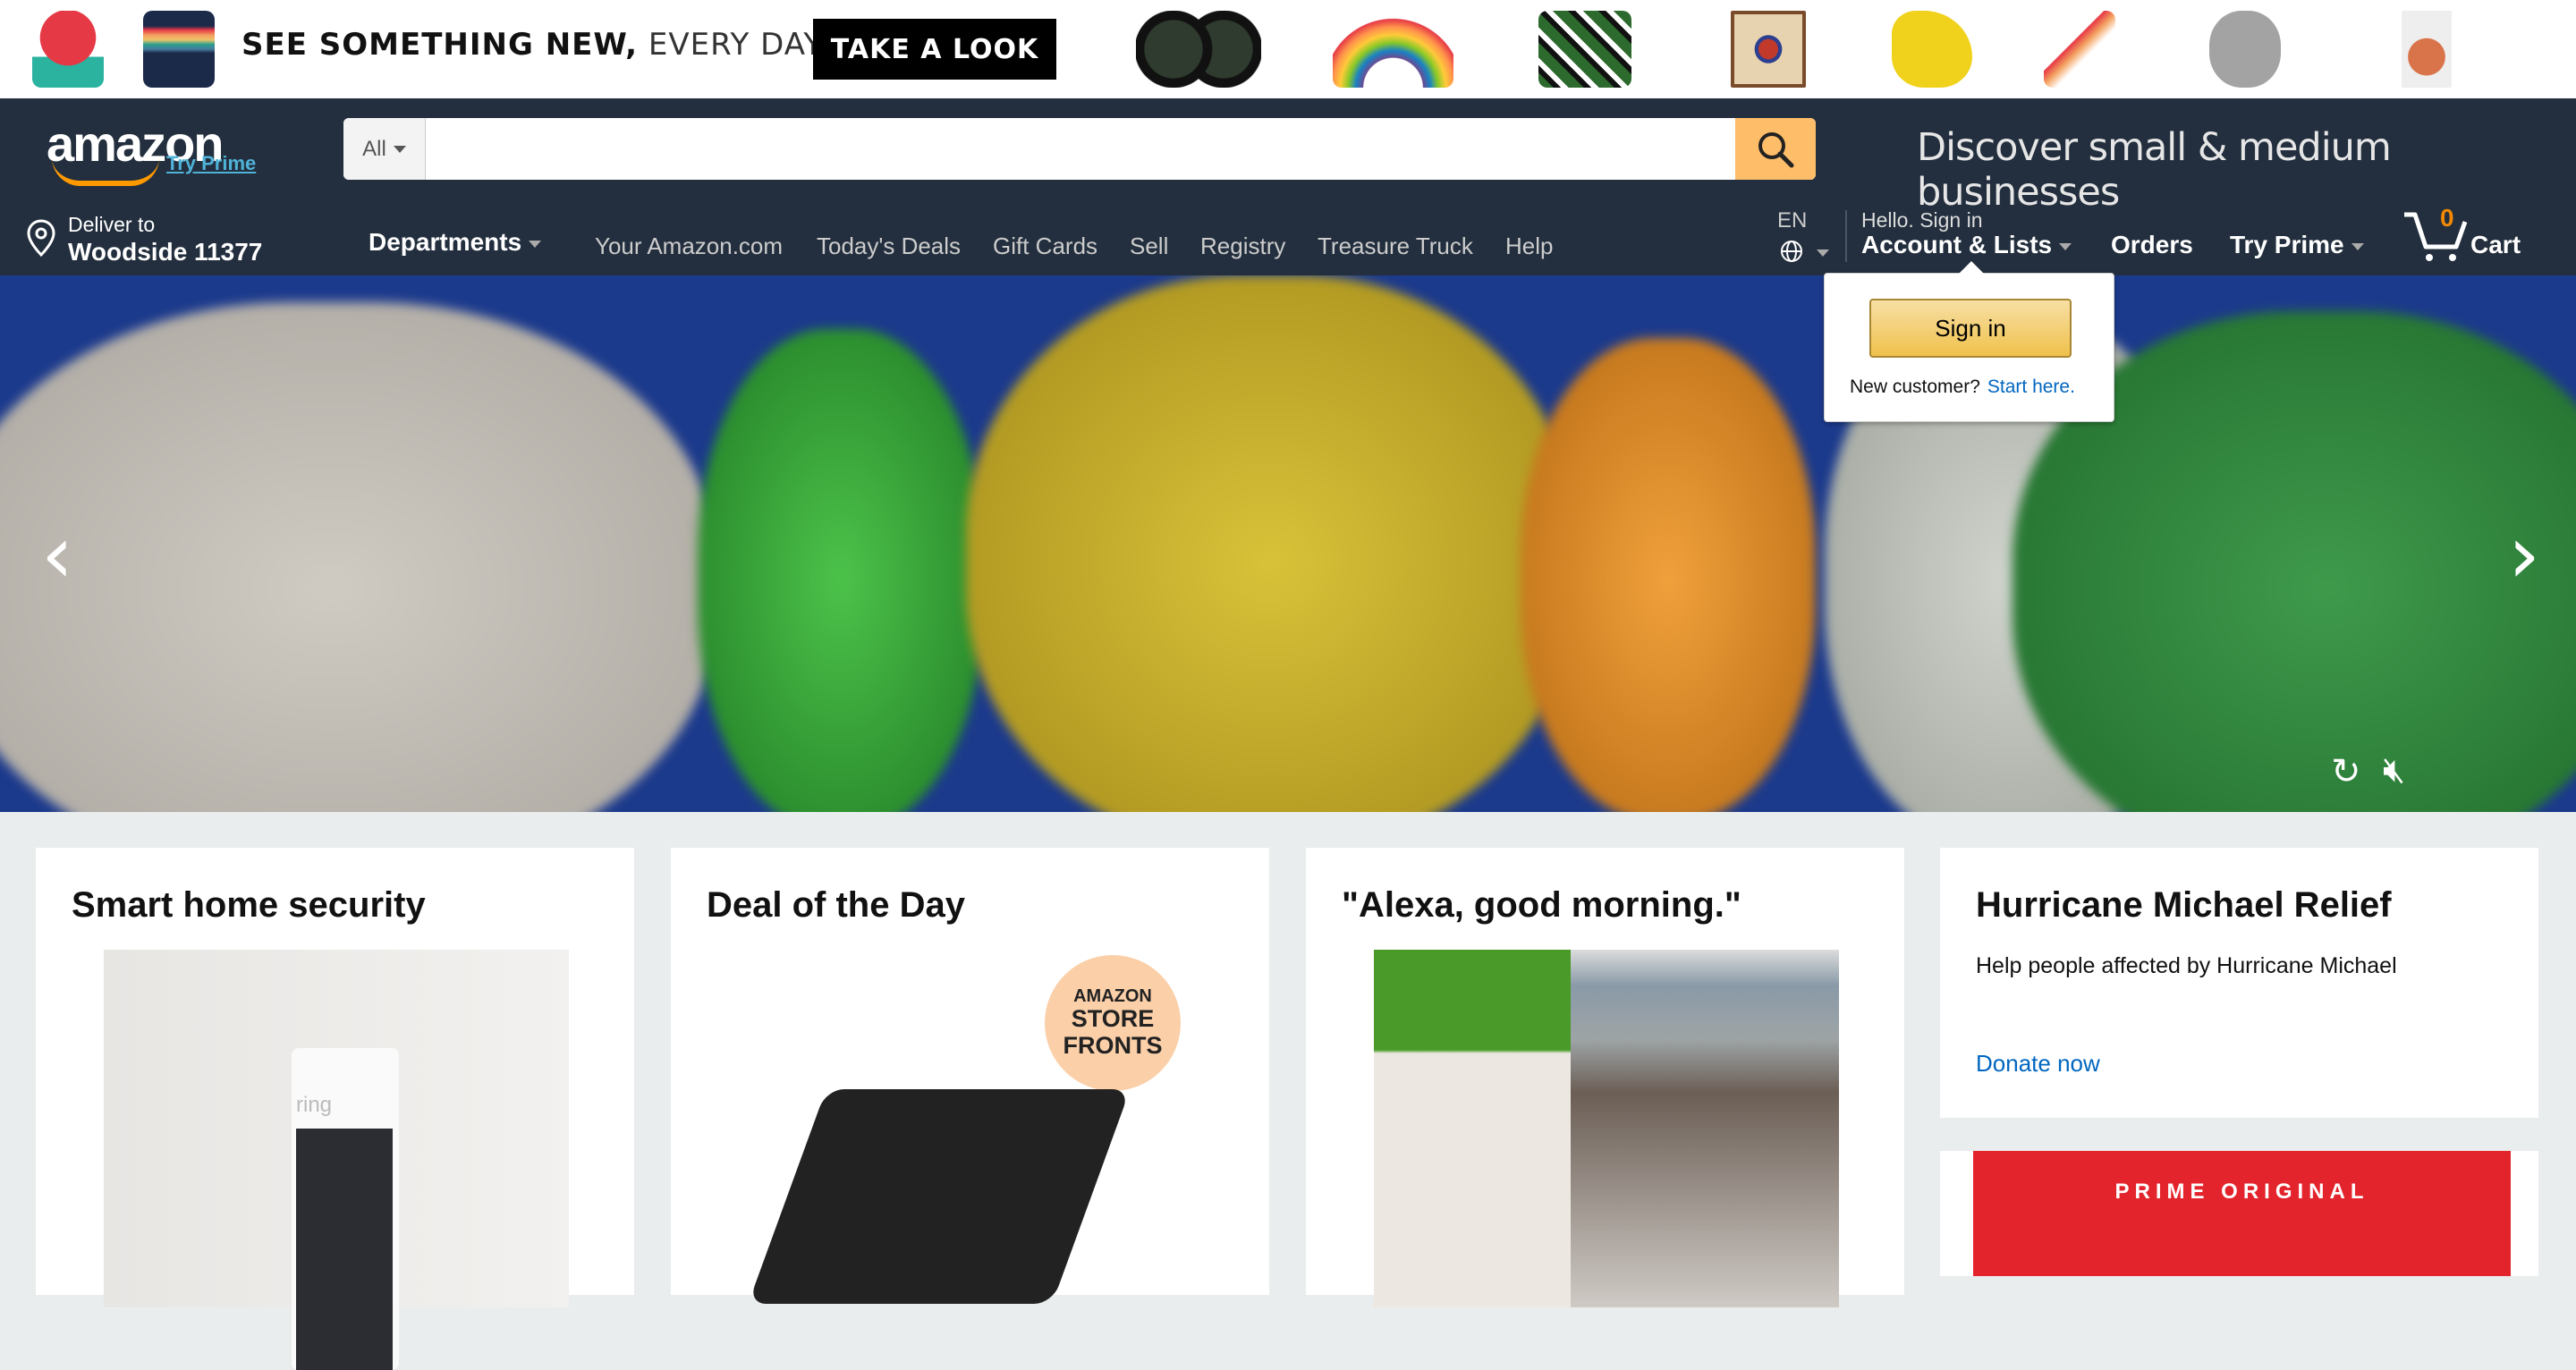 The height and width of the screenshot is (1370, 2576). What do you see at coordinates (1045, 246) in the screenshot?
I see `nav-link-gift-cards: Gift Cards` at bounding box center [1045, 246].